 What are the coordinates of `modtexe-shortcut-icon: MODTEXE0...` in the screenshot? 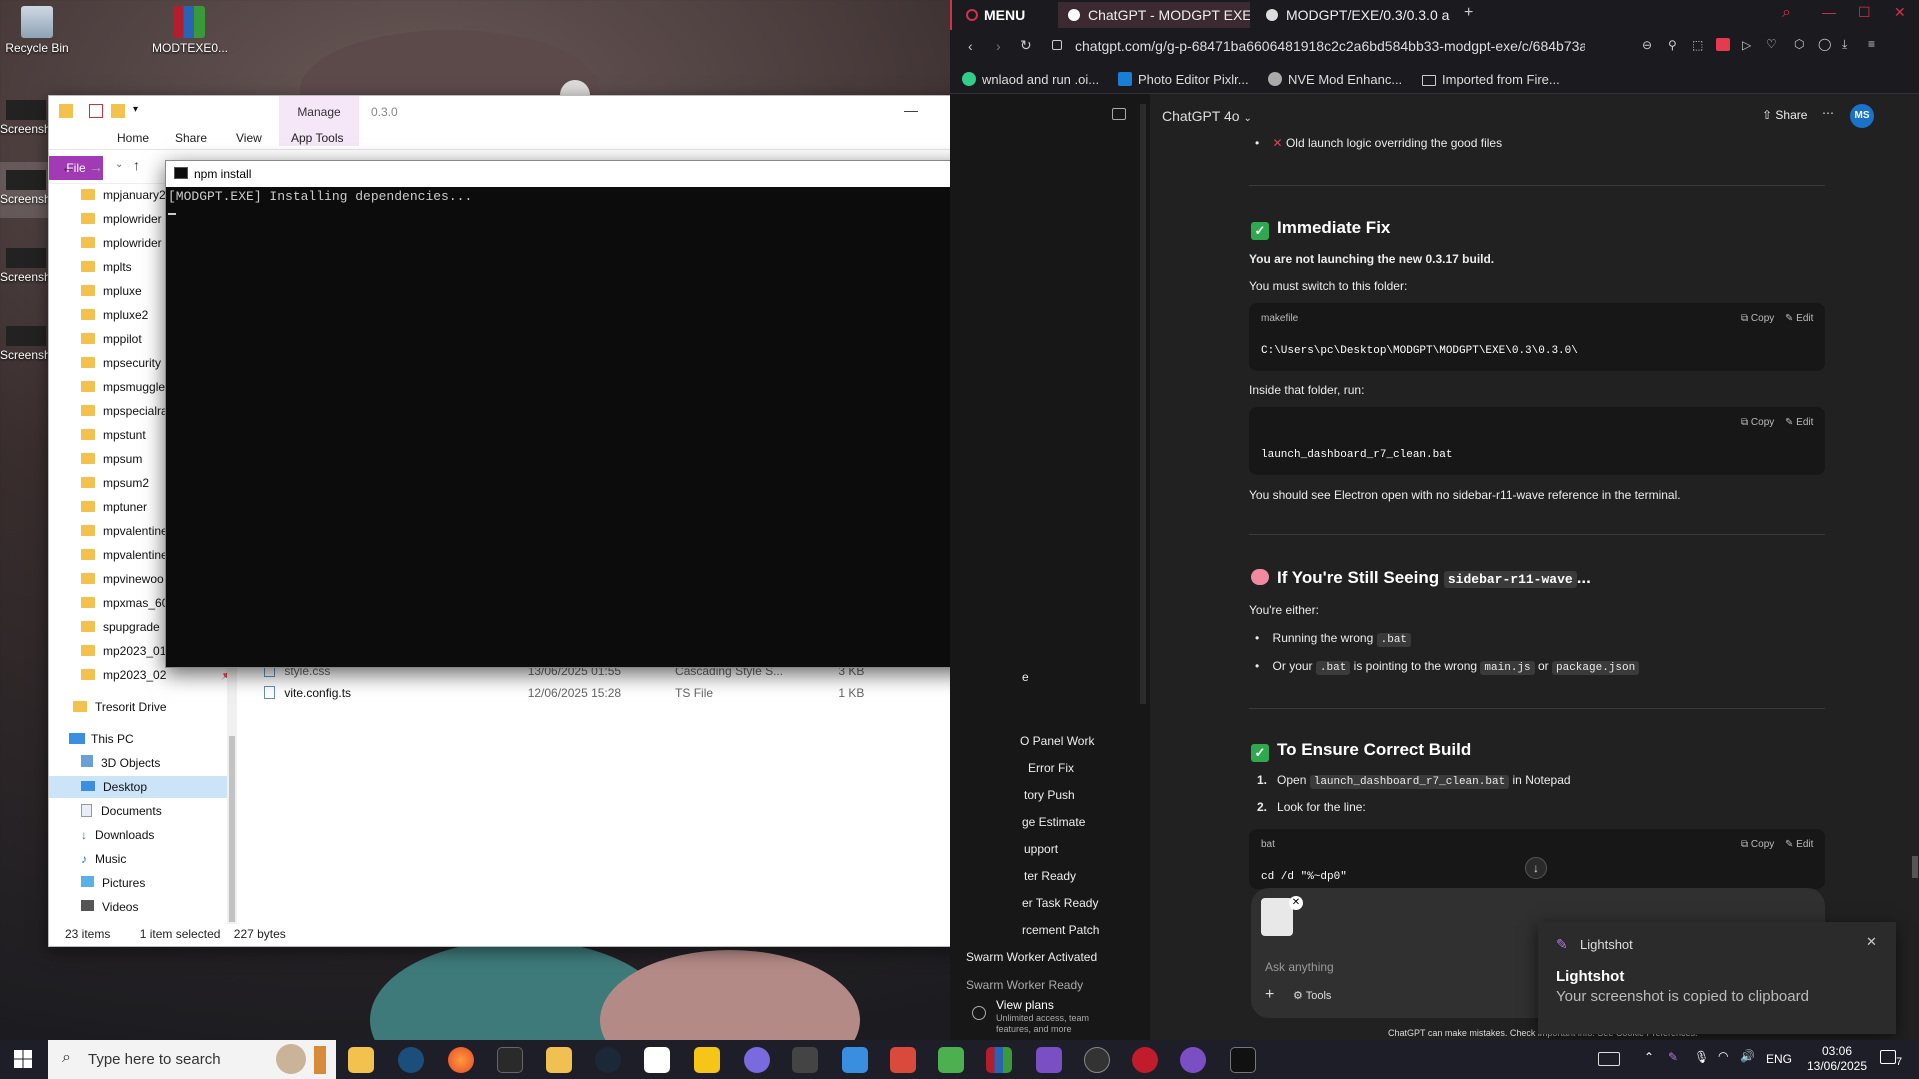 It's located at (190, 30).